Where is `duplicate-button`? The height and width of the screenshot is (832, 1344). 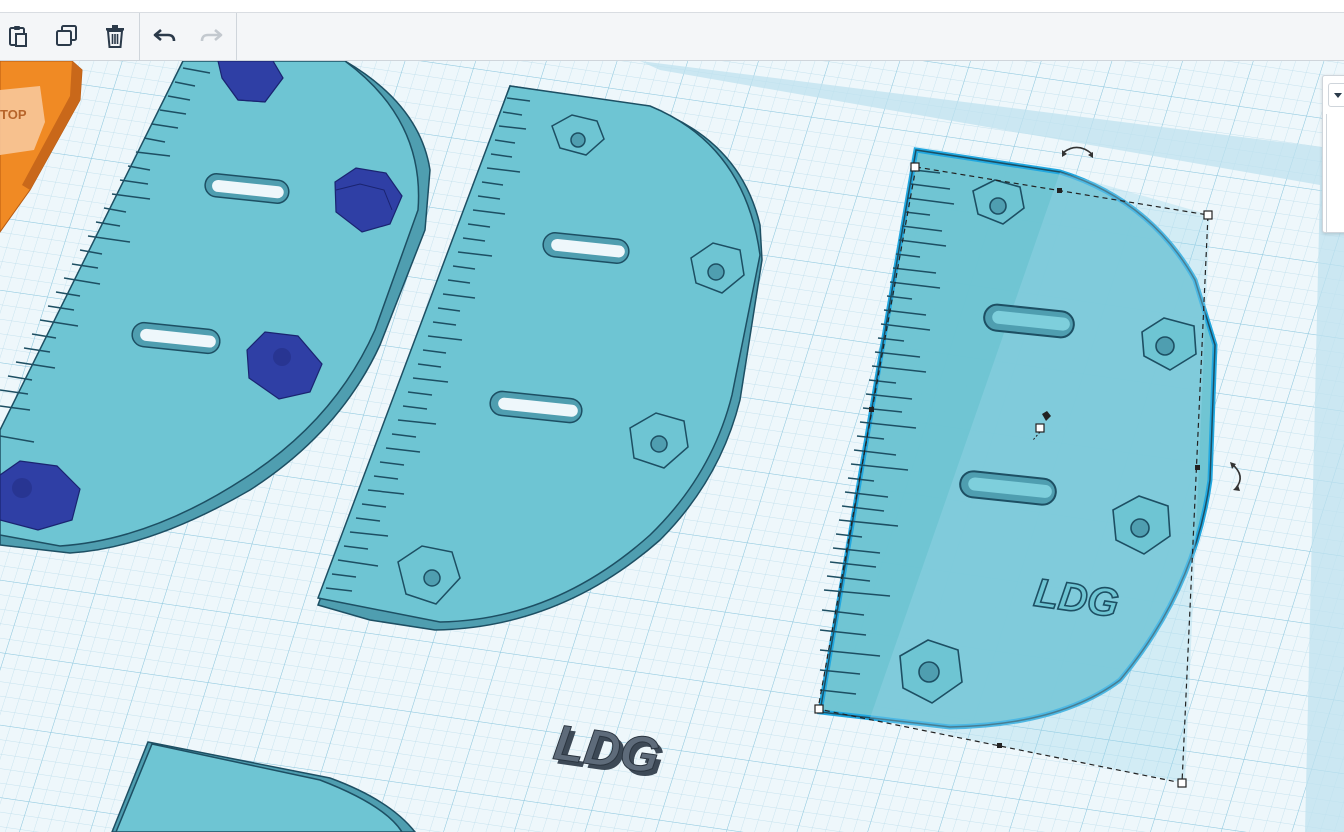
duplicate-button is located at coordinates (67, 36).